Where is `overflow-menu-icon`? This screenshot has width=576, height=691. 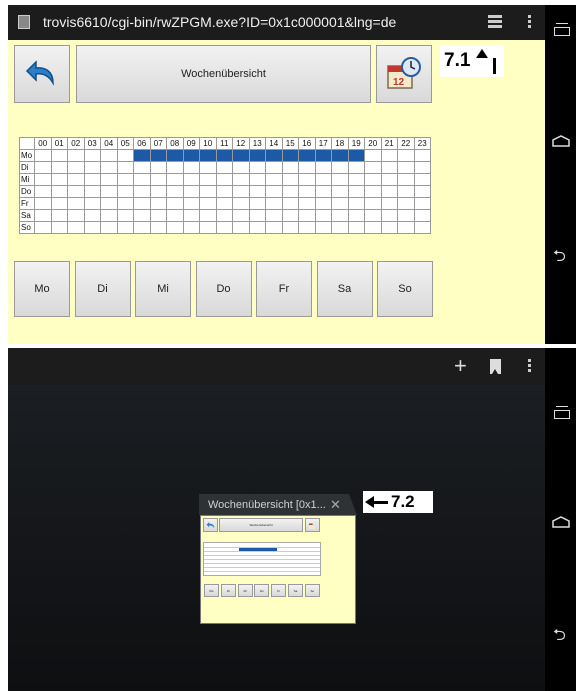 overflow-menu-icon is located at coordinates (530, 22).